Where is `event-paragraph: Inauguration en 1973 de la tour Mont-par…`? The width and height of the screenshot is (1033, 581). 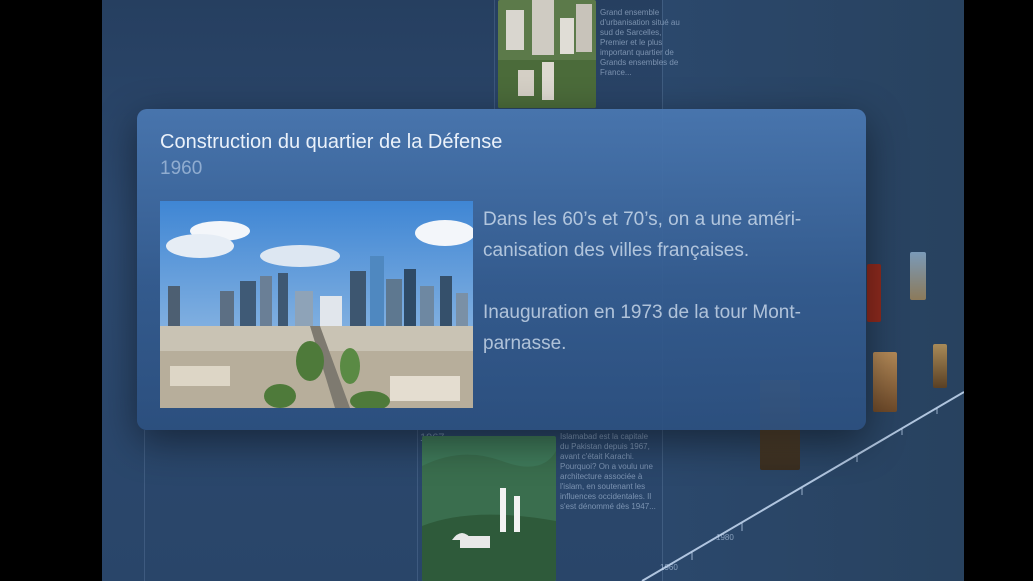
event-paragraph: Inauguration en 1973 de la tour Mont-par… is located at coordinates (642, 328).